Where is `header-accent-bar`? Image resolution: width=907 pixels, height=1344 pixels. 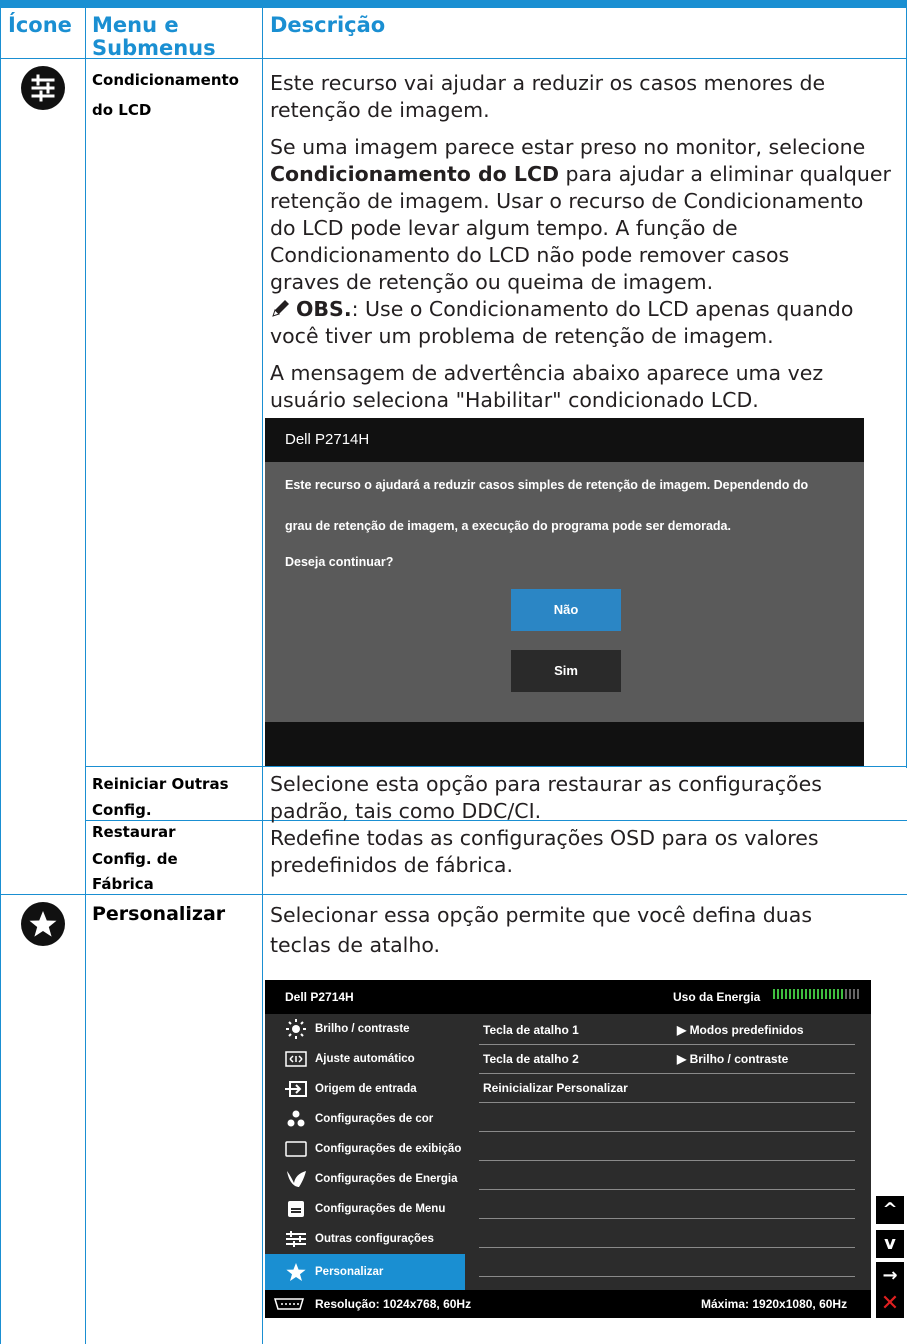
header-accent-bar is located at coordinates (453, 4).